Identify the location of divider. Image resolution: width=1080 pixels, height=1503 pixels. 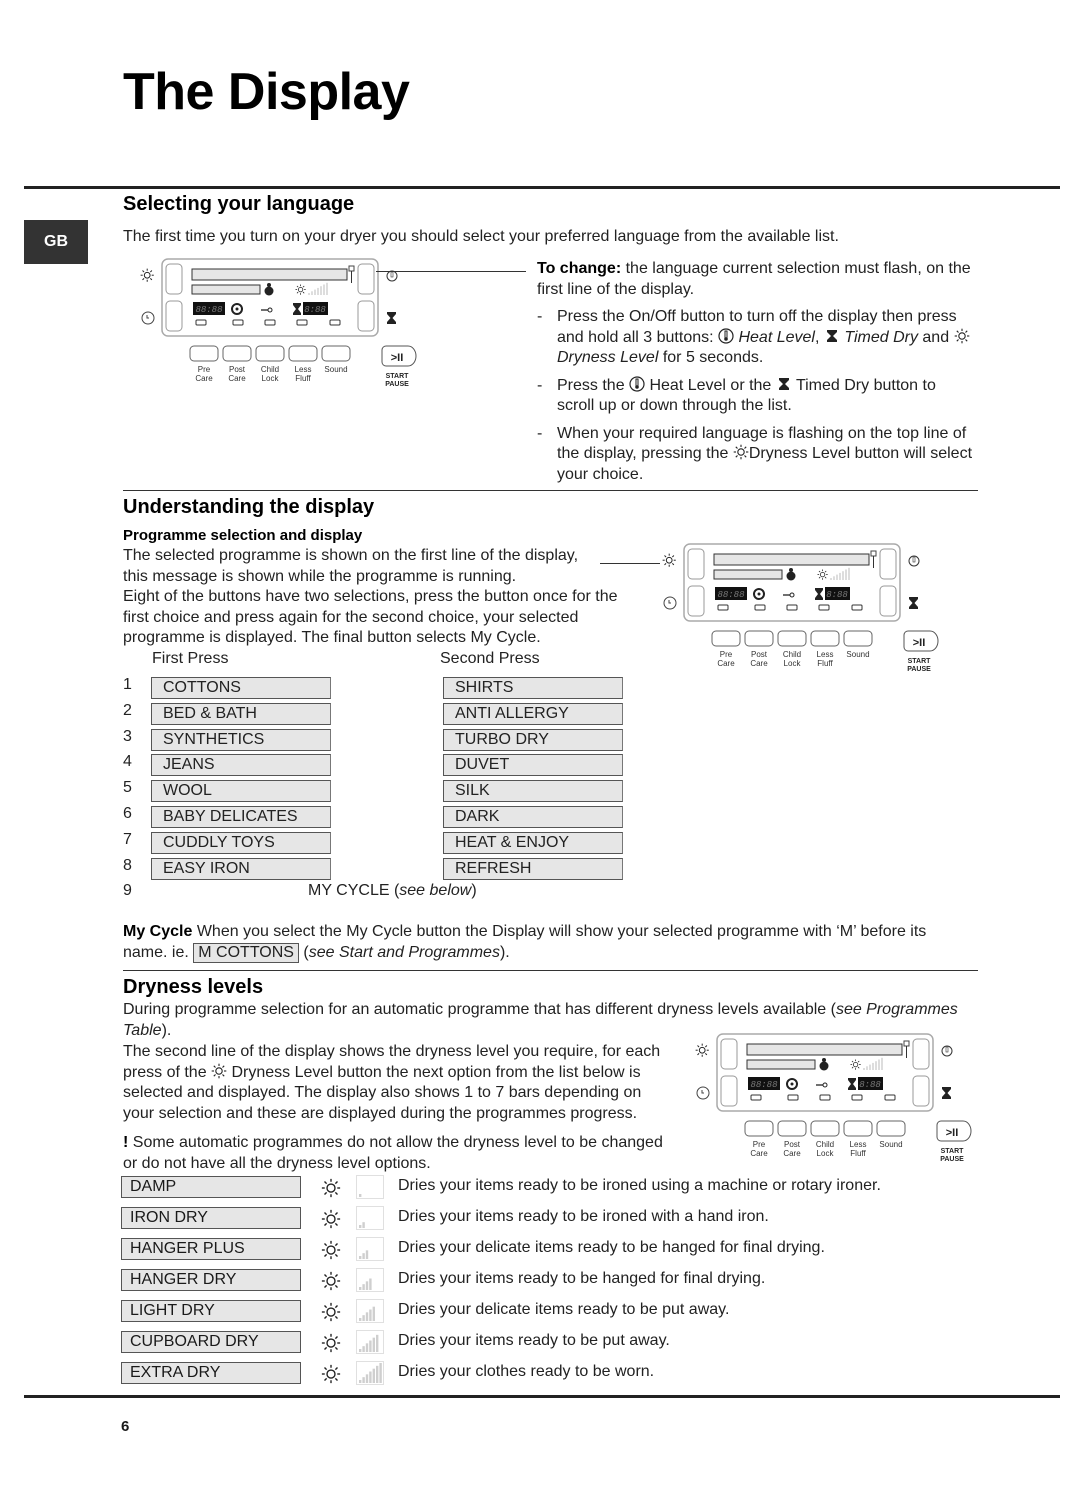
(550, 490).